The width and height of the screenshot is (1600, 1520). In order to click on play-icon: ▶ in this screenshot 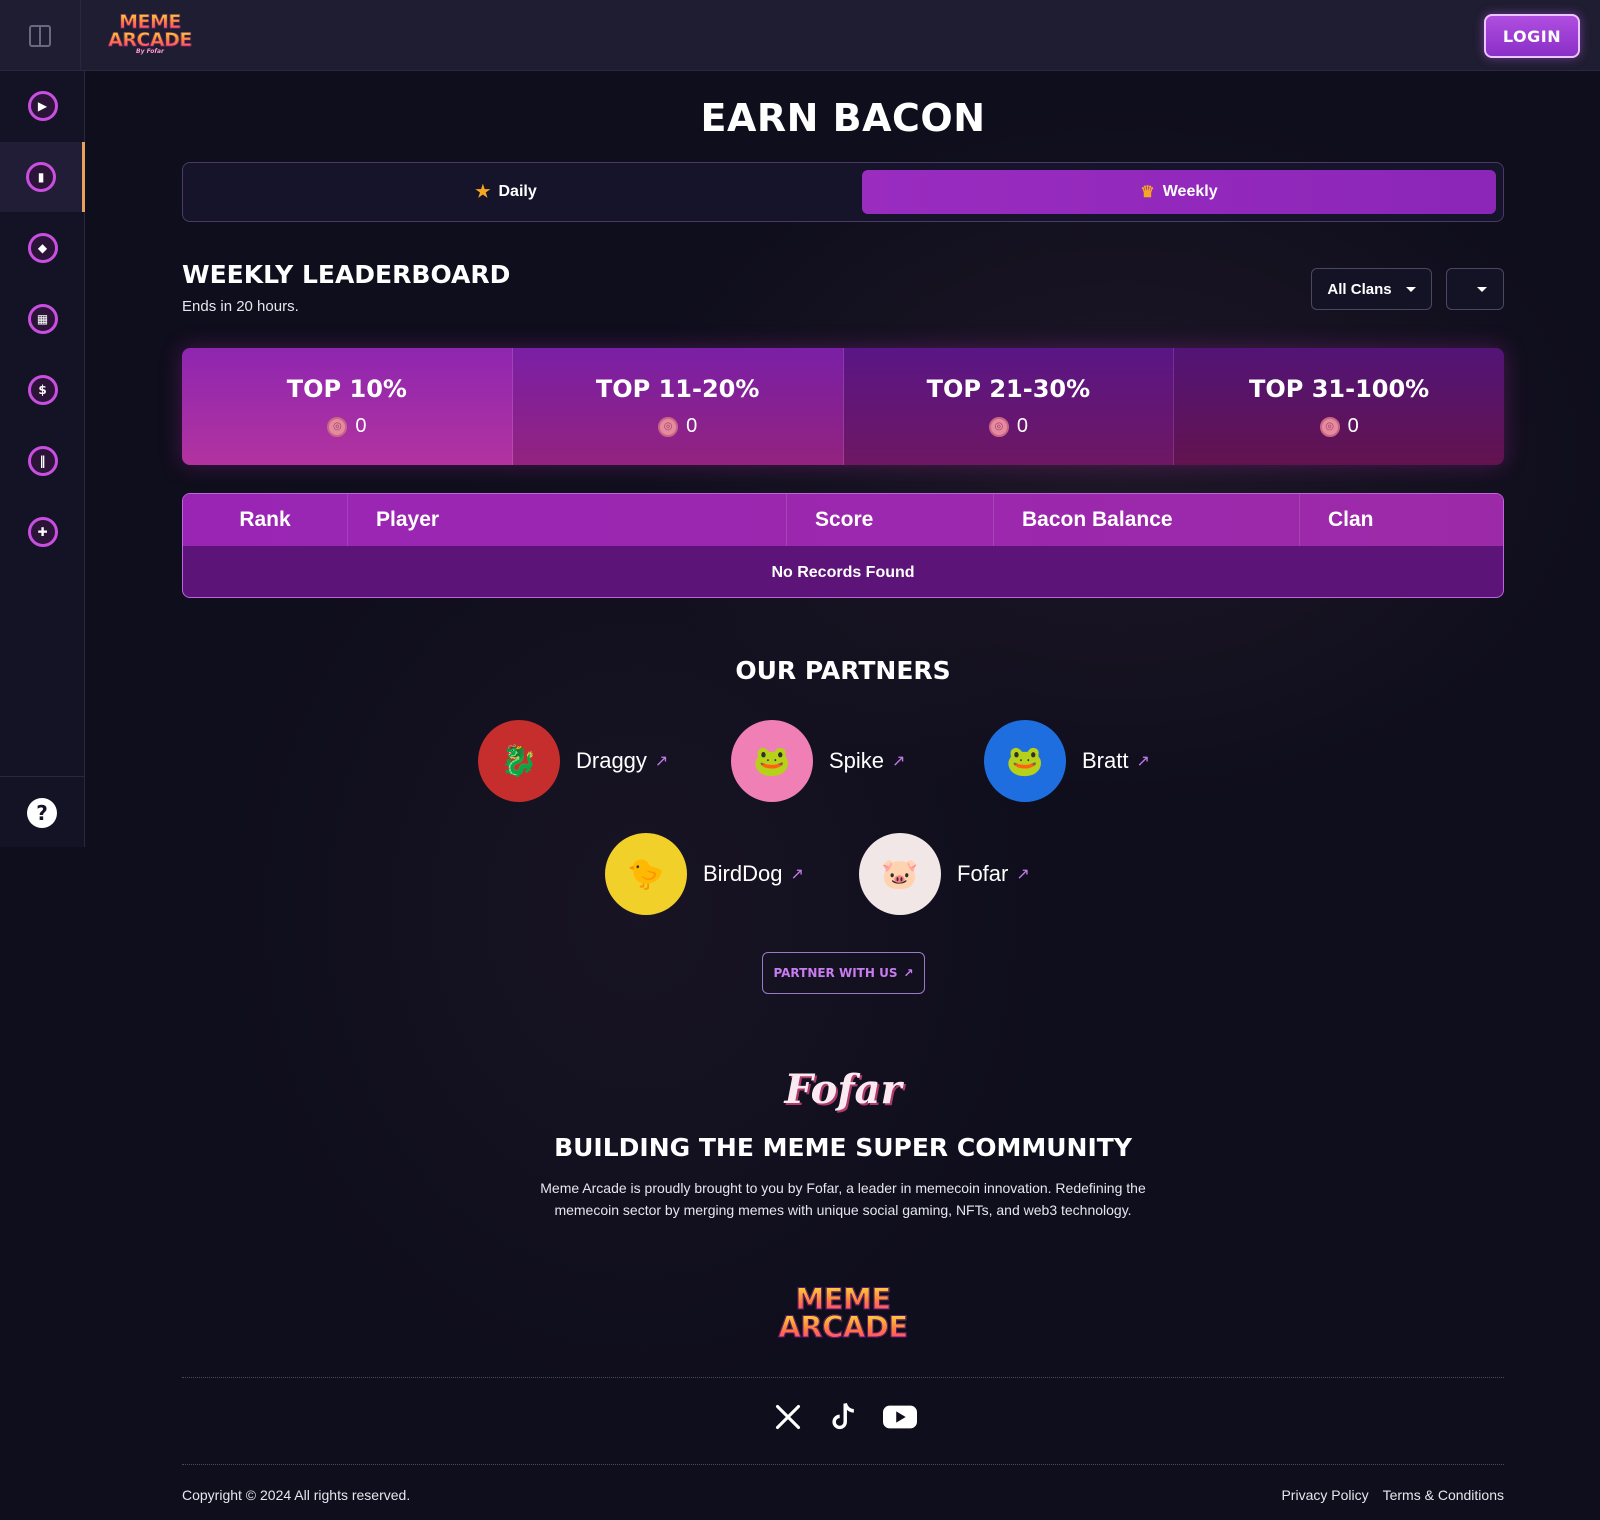, I will do `click(42, 106)`.